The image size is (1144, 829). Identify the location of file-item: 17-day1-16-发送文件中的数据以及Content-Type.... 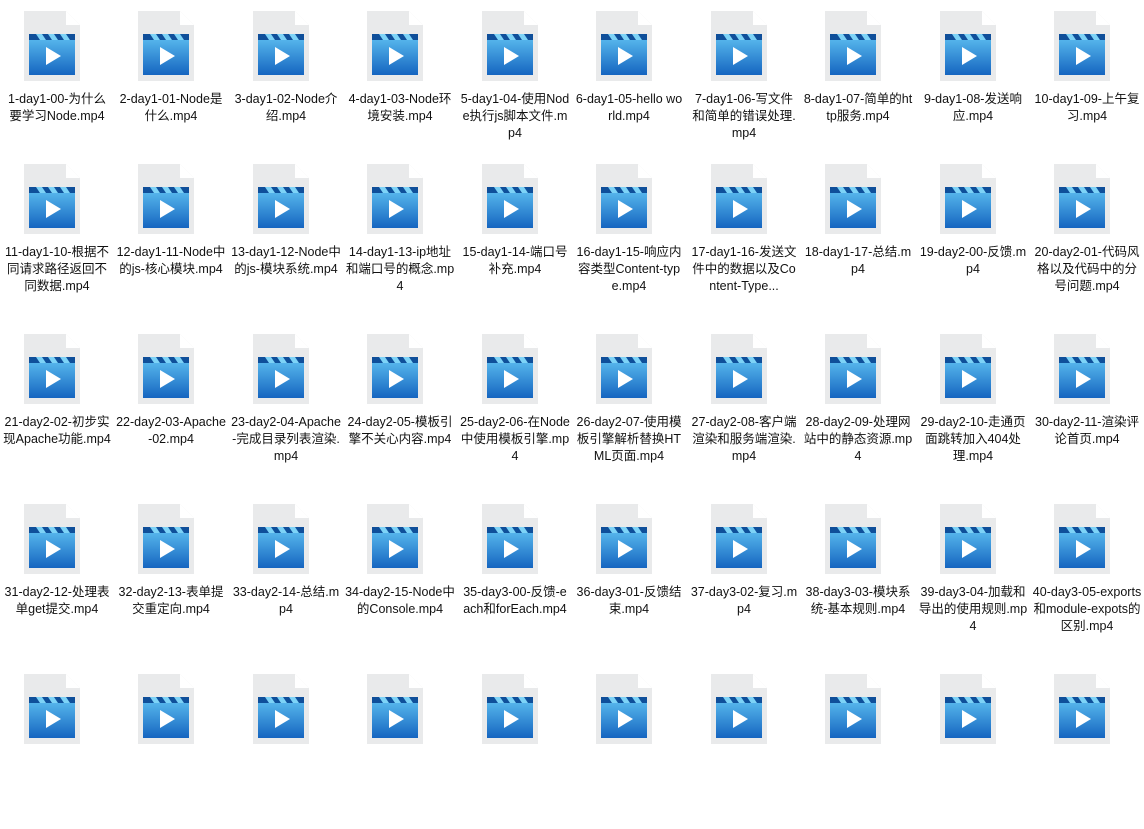
(744, 236).